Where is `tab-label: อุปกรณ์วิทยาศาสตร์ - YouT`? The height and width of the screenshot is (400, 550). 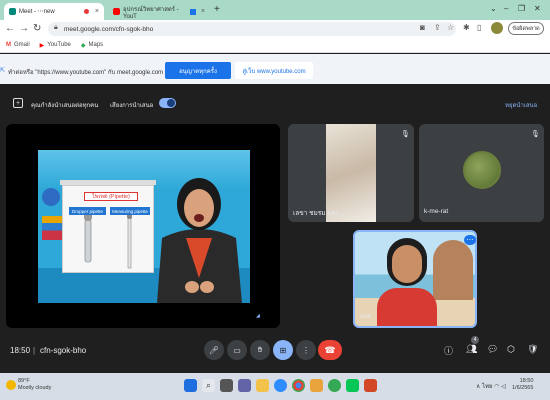 tab-label: อุปกรณ์วิทยาศาสตร์ - YouT is located at coordinates (151, 13).